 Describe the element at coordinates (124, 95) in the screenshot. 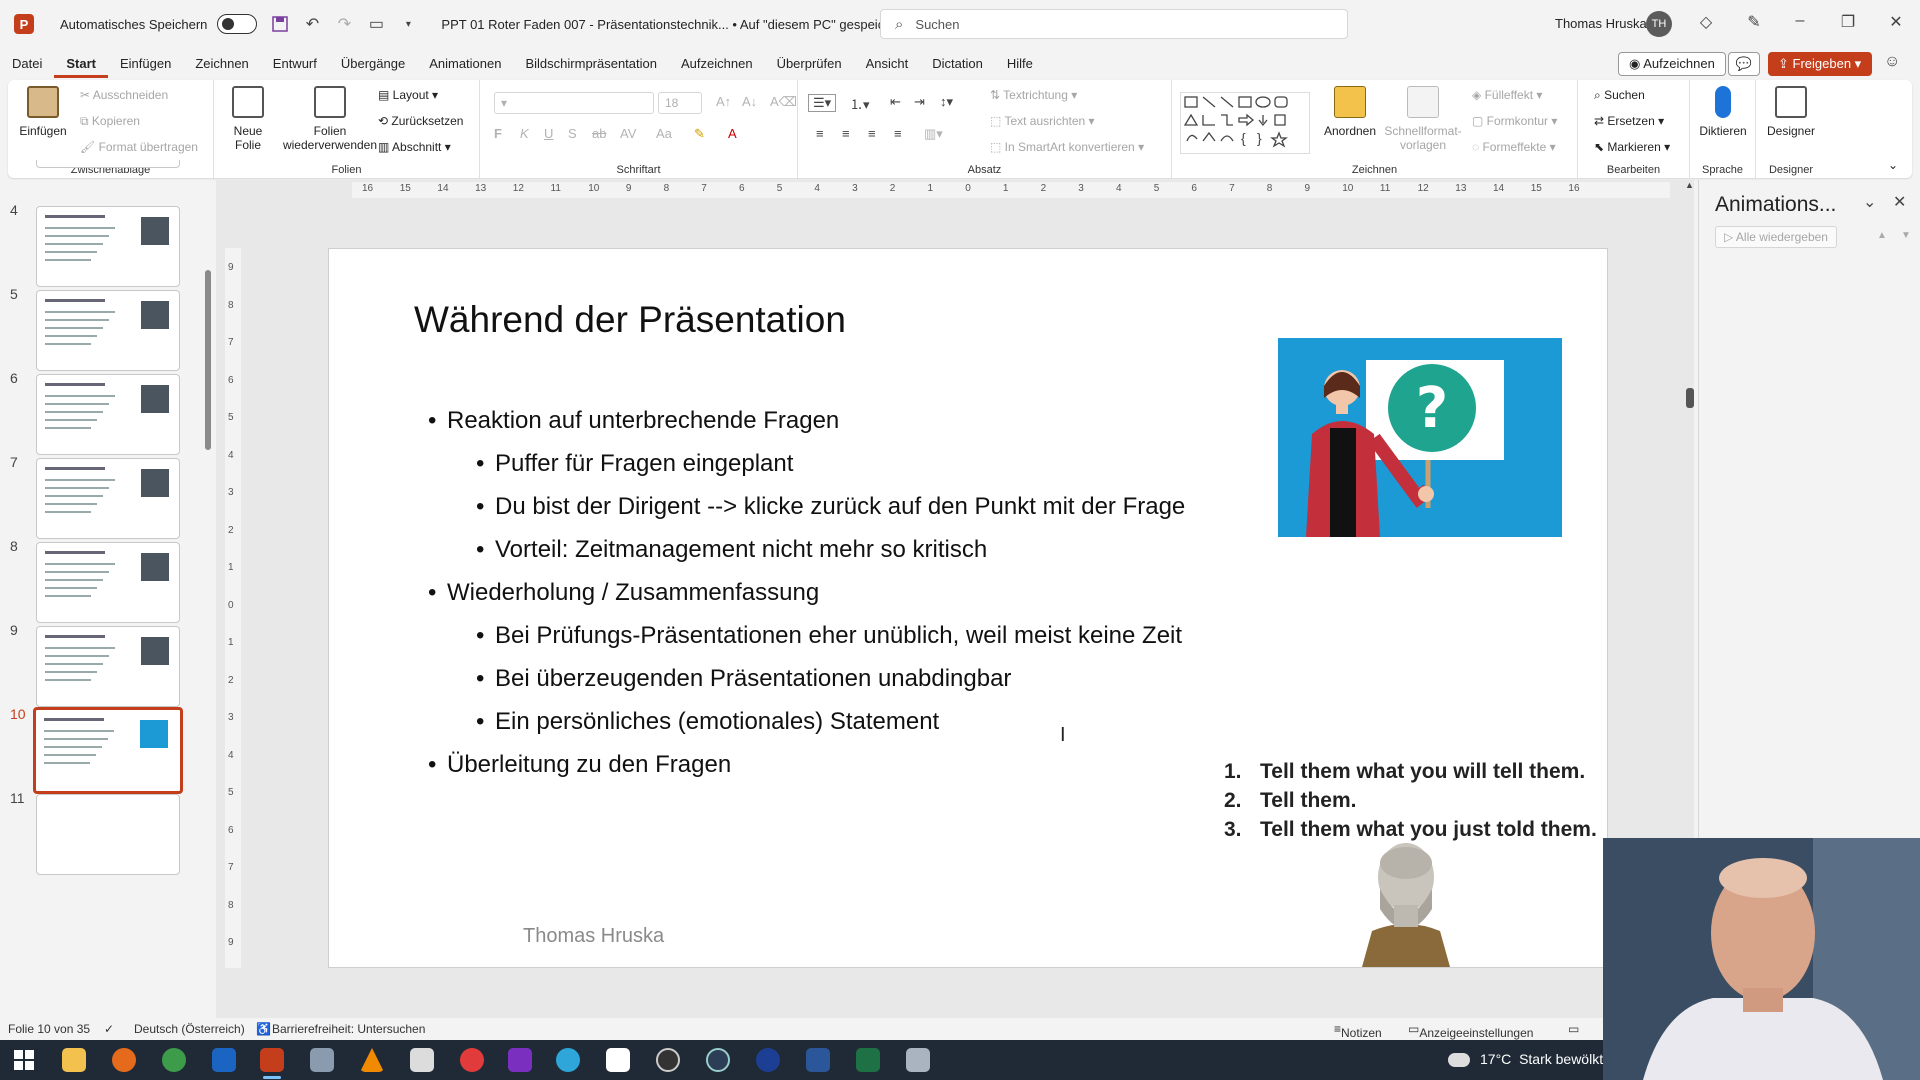

I see `cut-button: ✂ Ausschneiden` at that location.